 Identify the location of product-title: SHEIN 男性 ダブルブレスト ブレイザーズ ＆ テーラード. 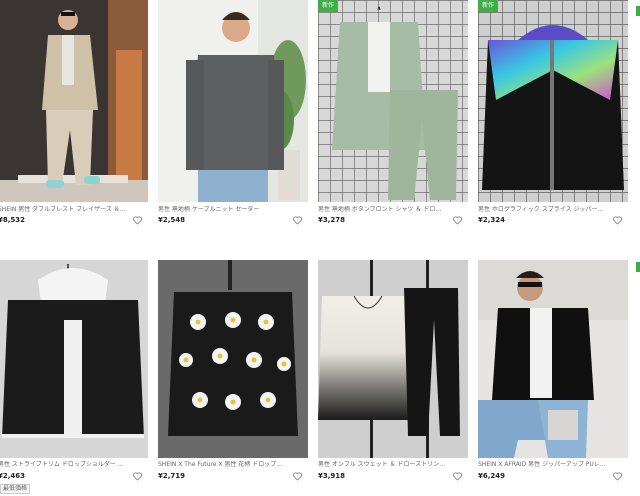
(63, 210).